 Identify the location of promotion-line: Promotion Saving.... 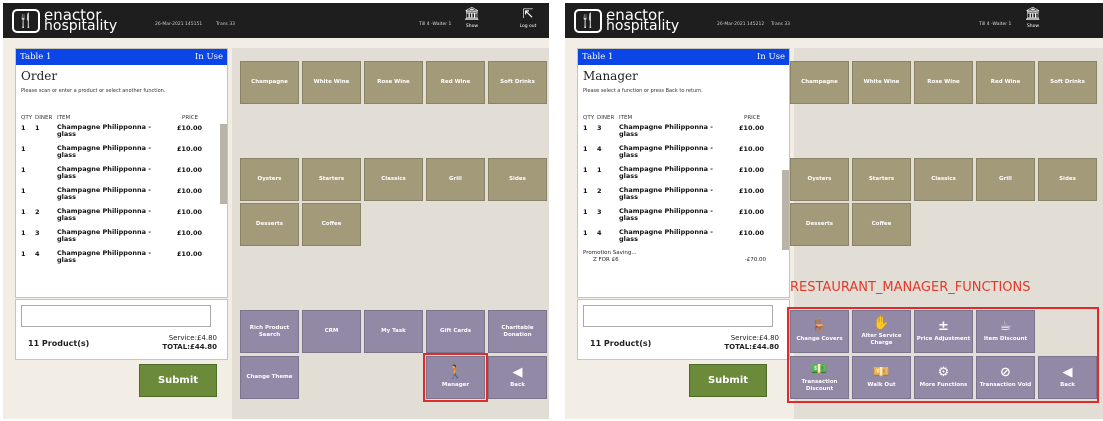
(683, 253).